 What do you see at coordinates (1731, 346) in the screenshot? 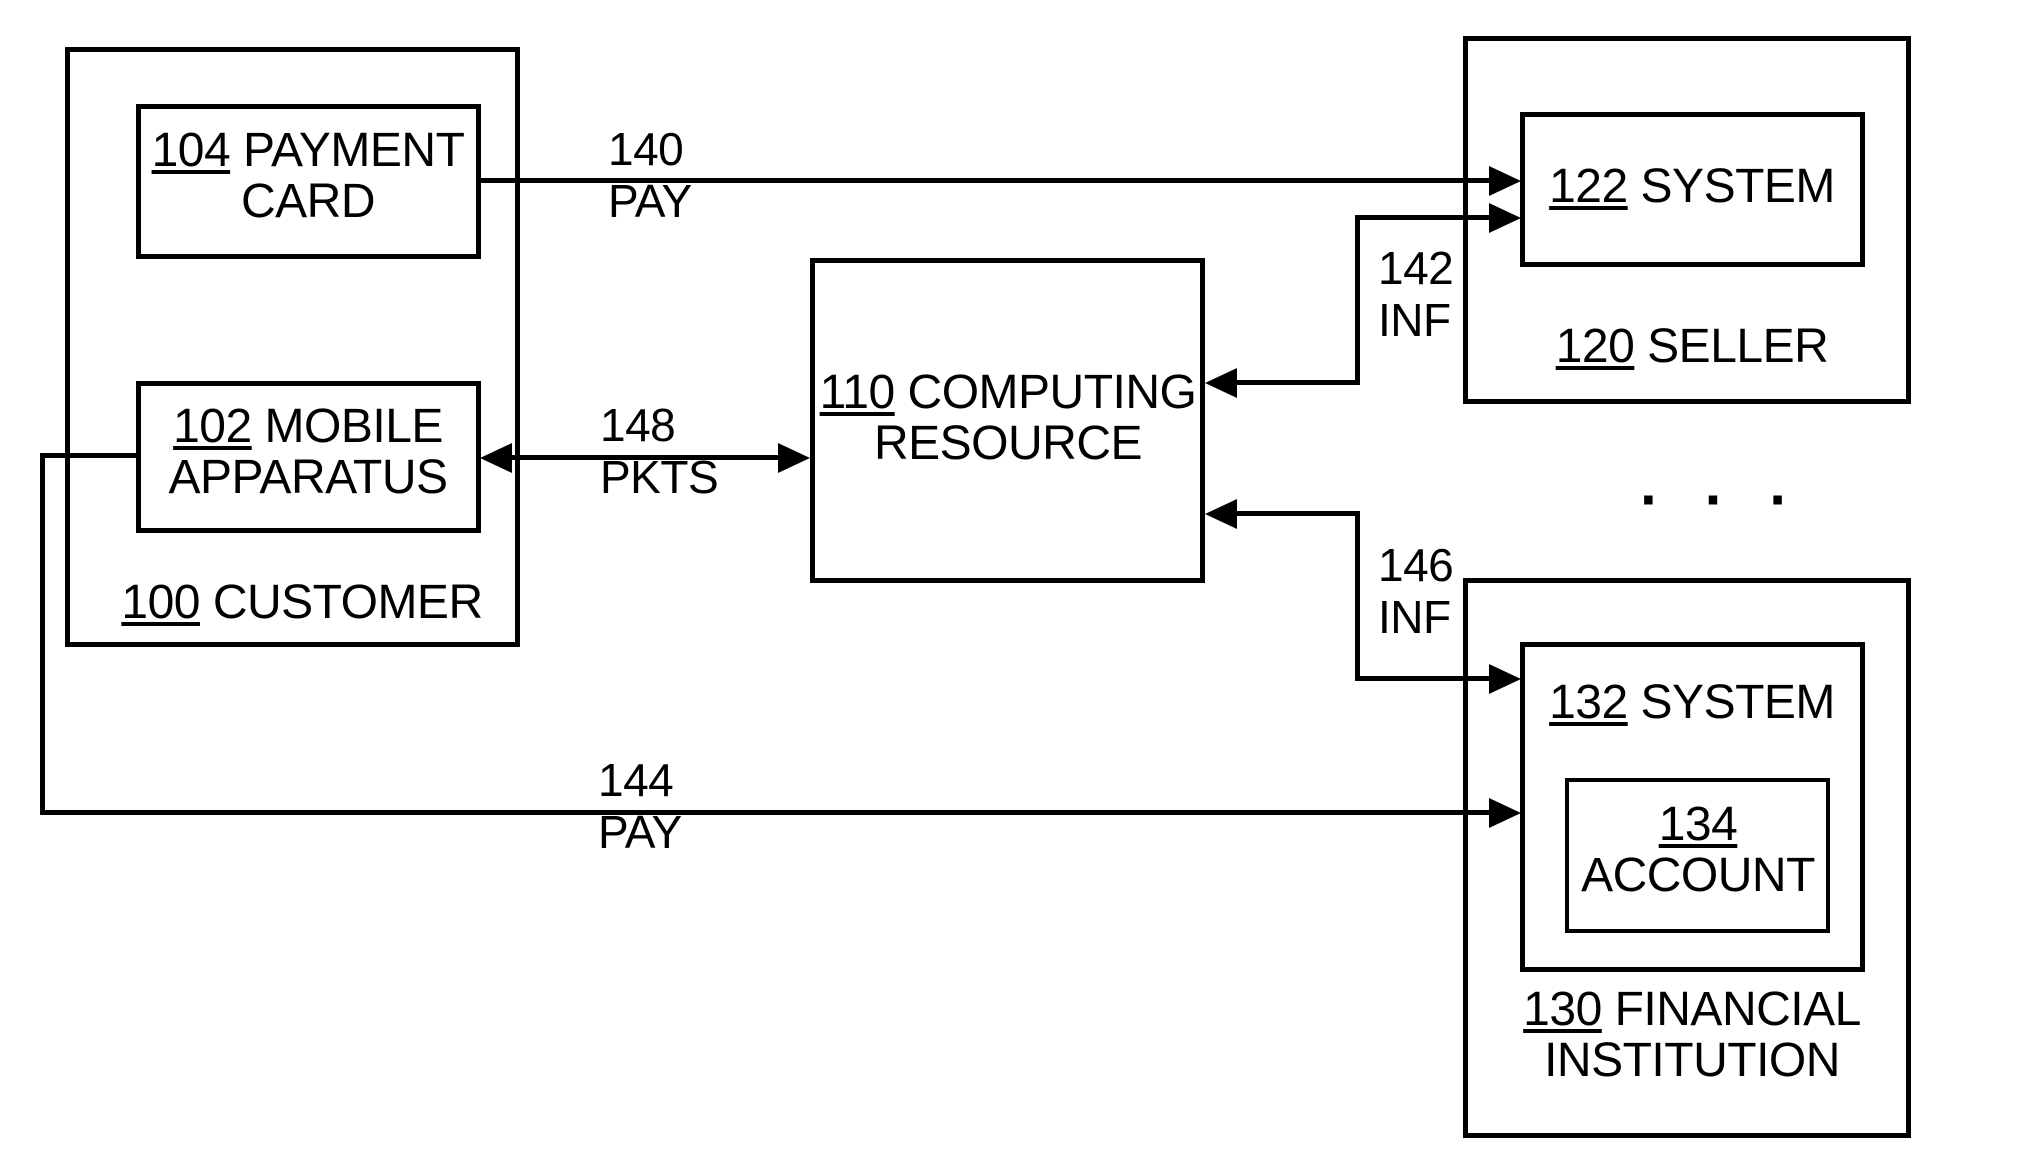
I see `seller-name: SELLER` at bounding box center [1731, 346].